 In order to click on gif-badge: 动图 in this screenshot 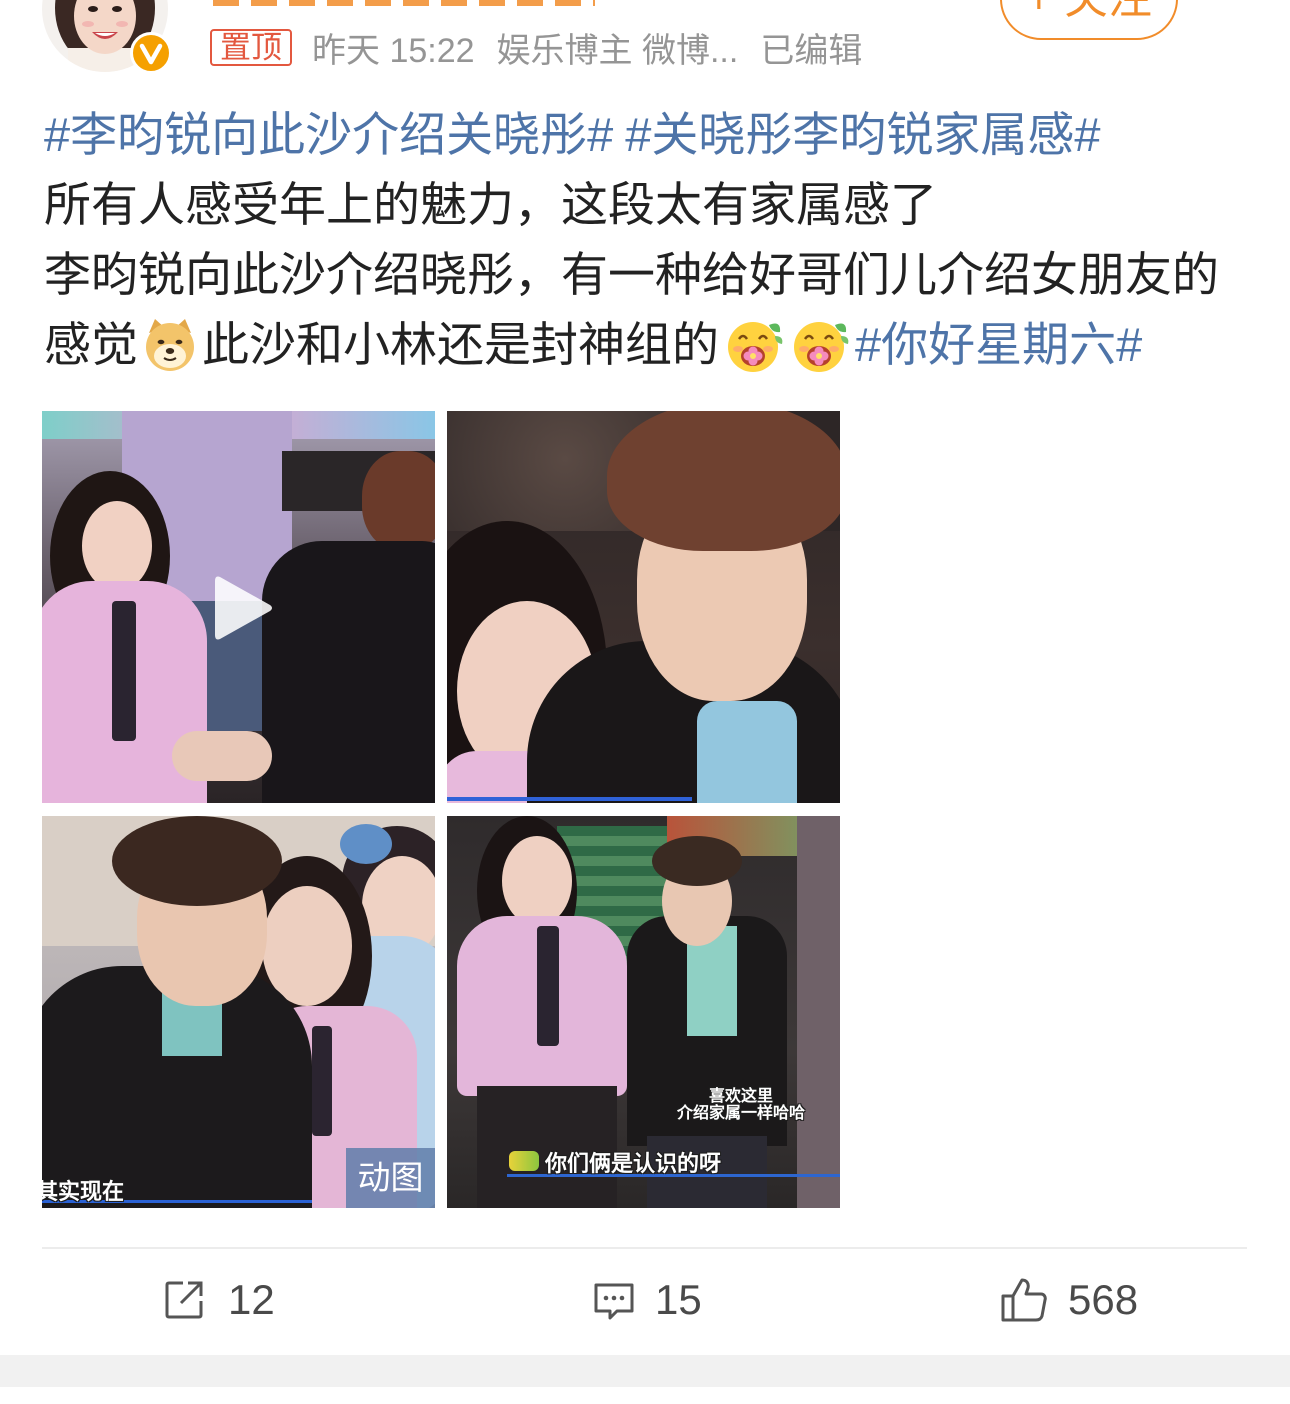, I will do `click(390, 1178)`.